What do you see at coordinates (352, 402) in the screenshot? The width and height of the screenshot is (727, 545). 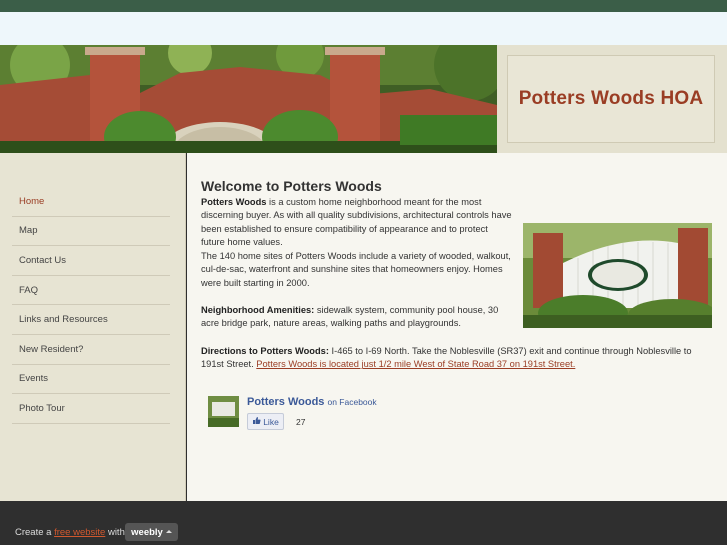 I see `facebook-suffix: on Facebook` at bounding box center [352, 402].